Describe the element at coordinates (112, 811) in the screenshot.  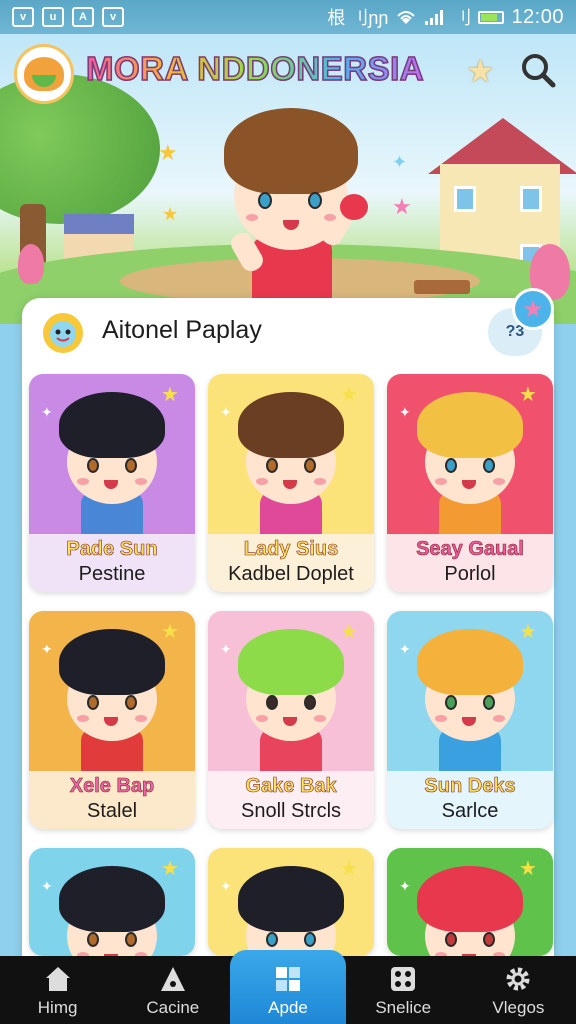
I see `card-subtitle: Stalel` at that location.